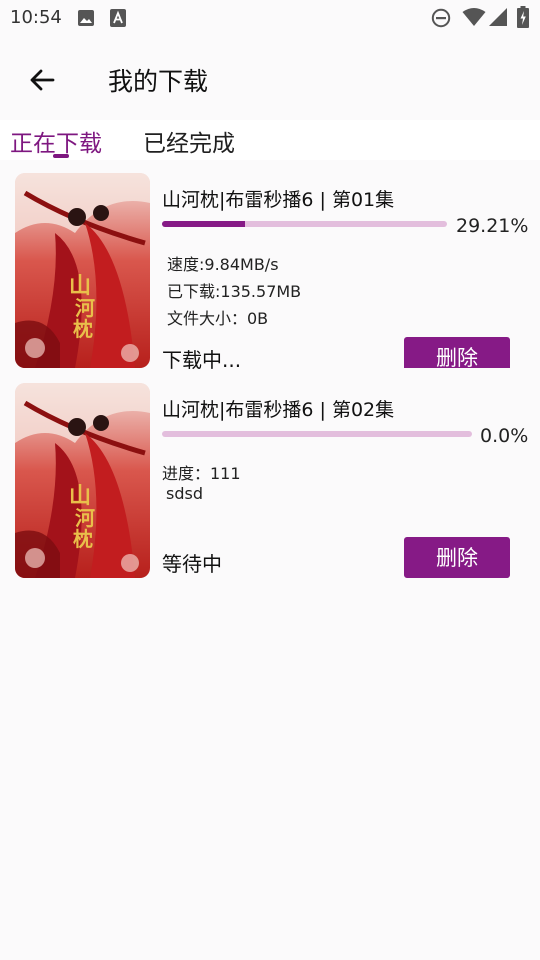  I want to click on tab-downloading: 正在下载, so click(56, 141).